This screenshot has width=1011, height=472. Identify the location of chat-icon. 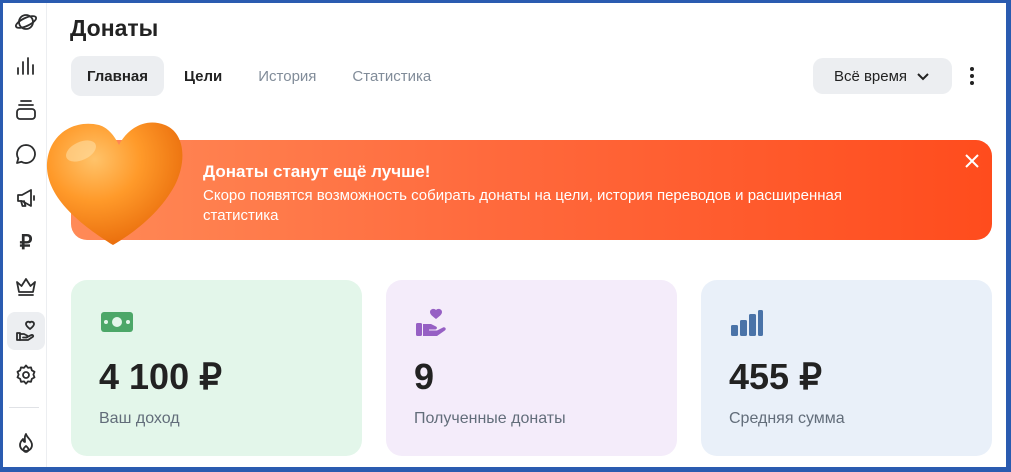
(26, 154).